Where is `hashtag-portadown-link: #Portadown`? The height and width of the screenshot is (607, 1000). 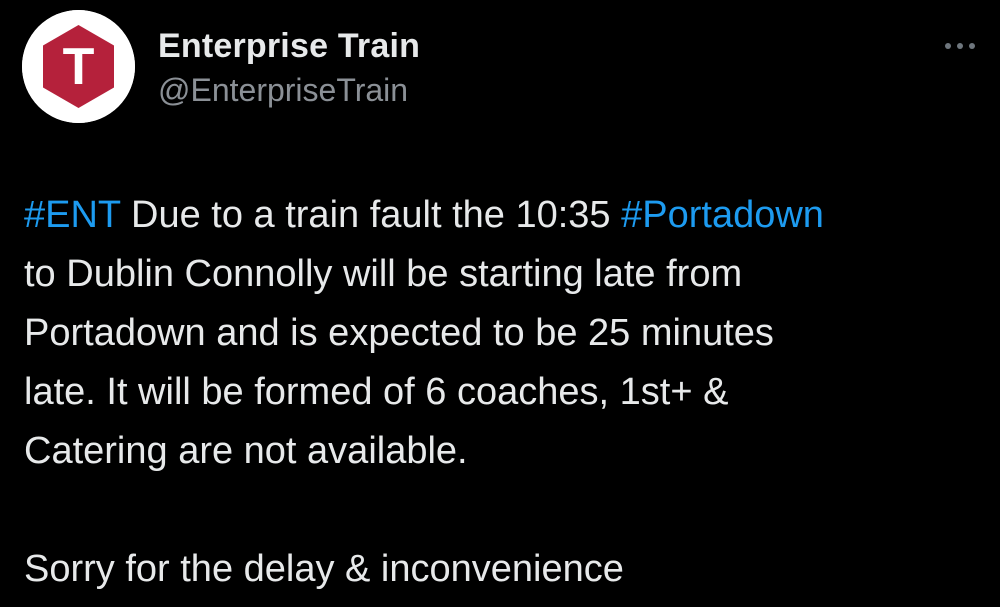
hashtag-portadown-link: #Portadown is located at coordinates (722, 215).